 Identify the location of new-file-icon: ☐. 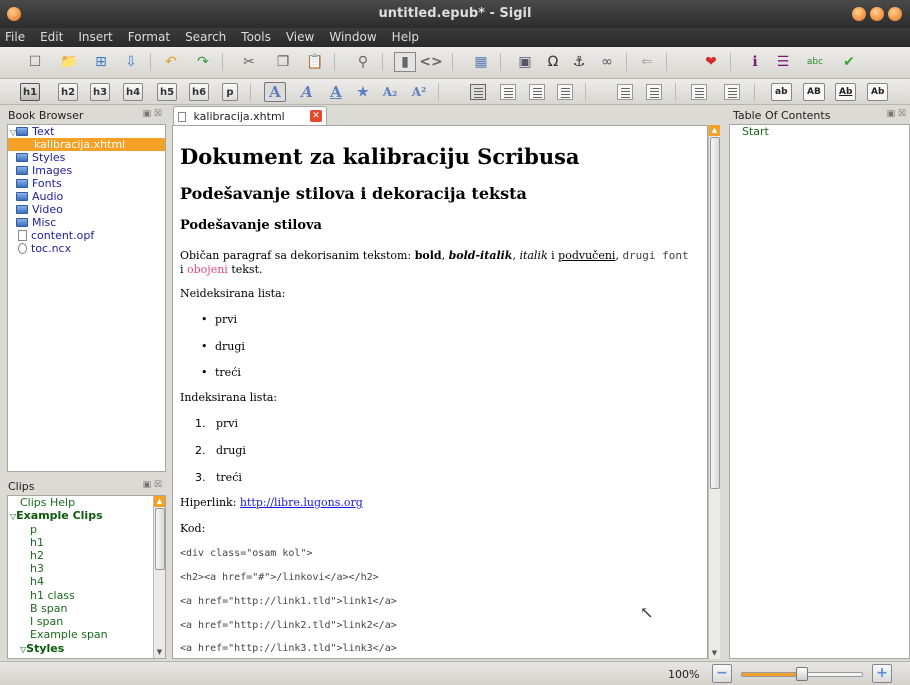
(35, 62).